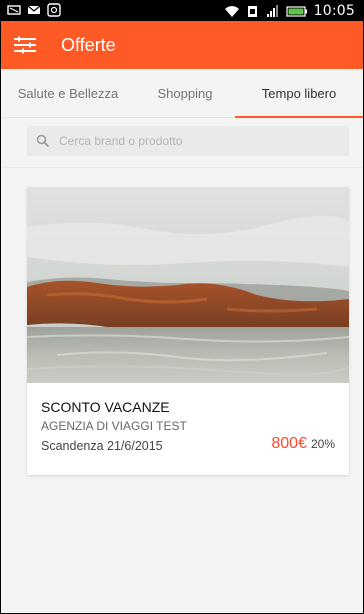  I want to click on search-bar-container, so click(182, 142).